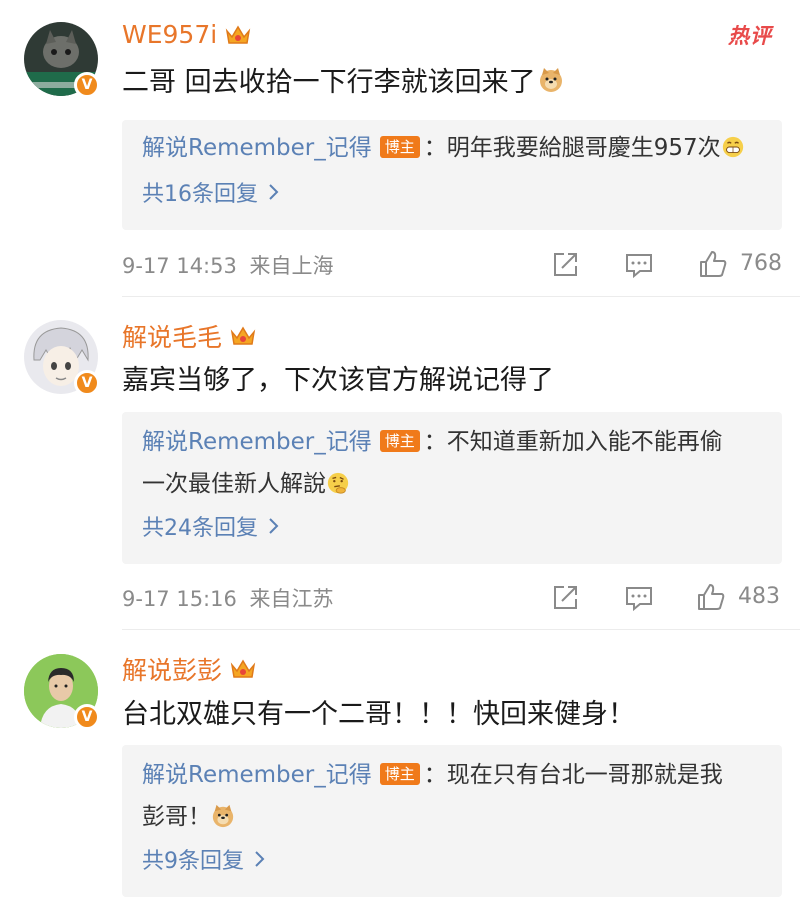 The height and width of the screenshot is (910, 800). I want to click on reply-line: 解说Remember_记得 博主 ：不知道重新加入能不能再偷, so click(452, 442).